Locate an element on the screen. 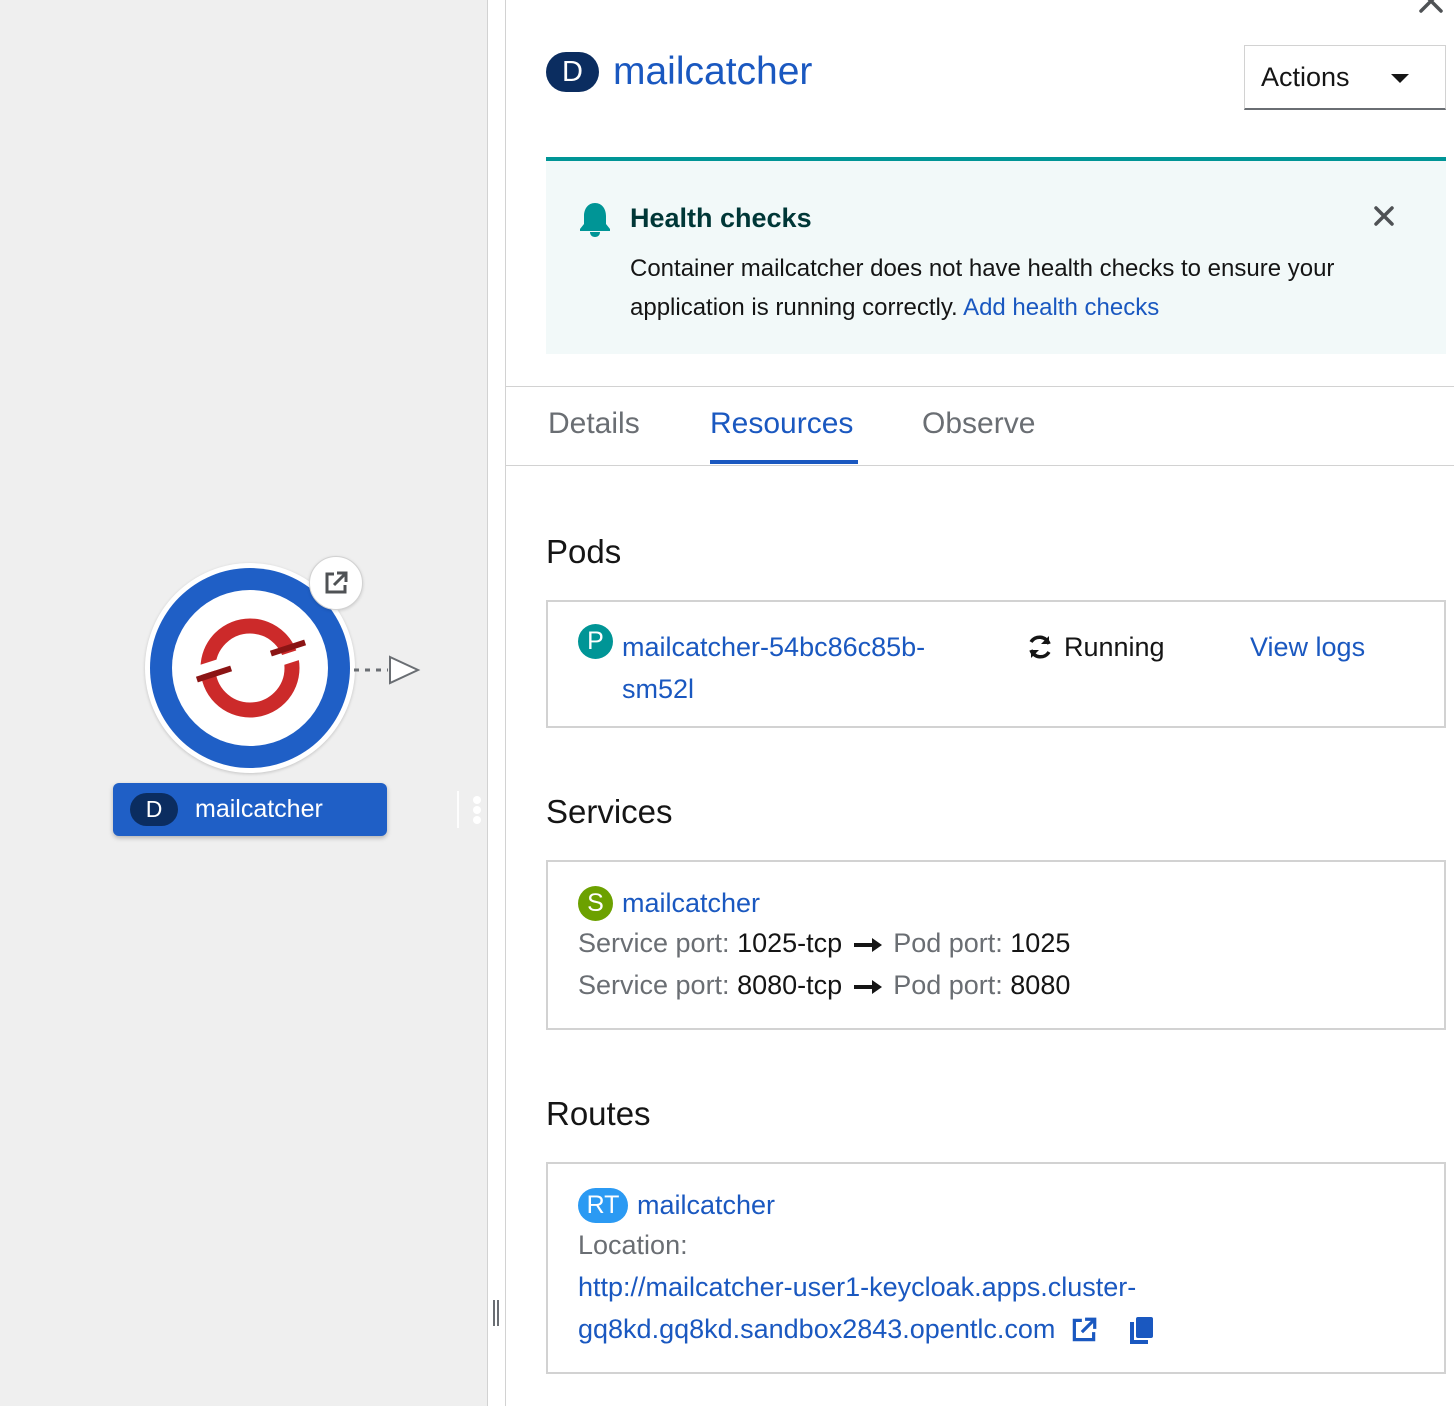  list-item: S mailcatcher is located at coordinates (669, 903).